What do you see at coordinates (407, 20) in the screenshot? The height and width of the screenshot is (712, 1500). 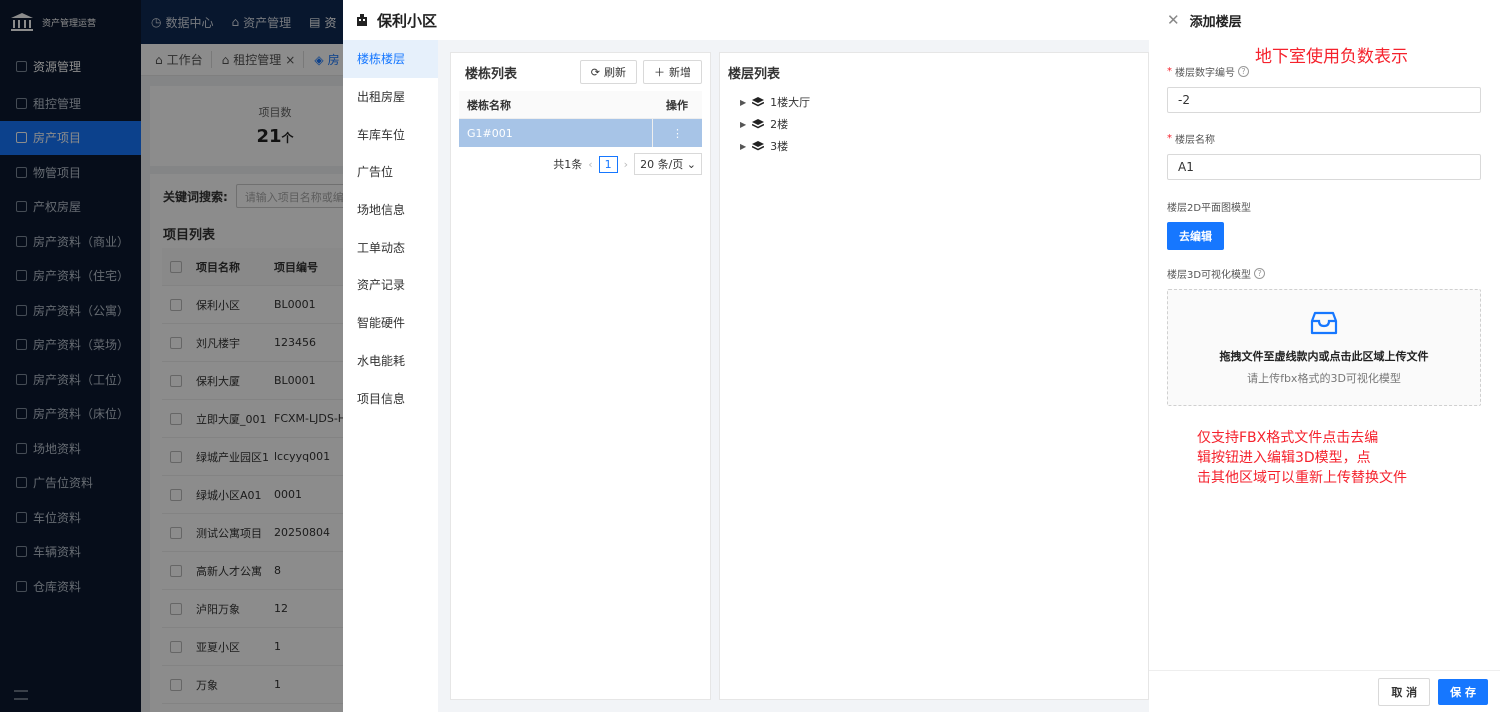 I see `panel-title: 保利小区` at bounding box center [407, 20].